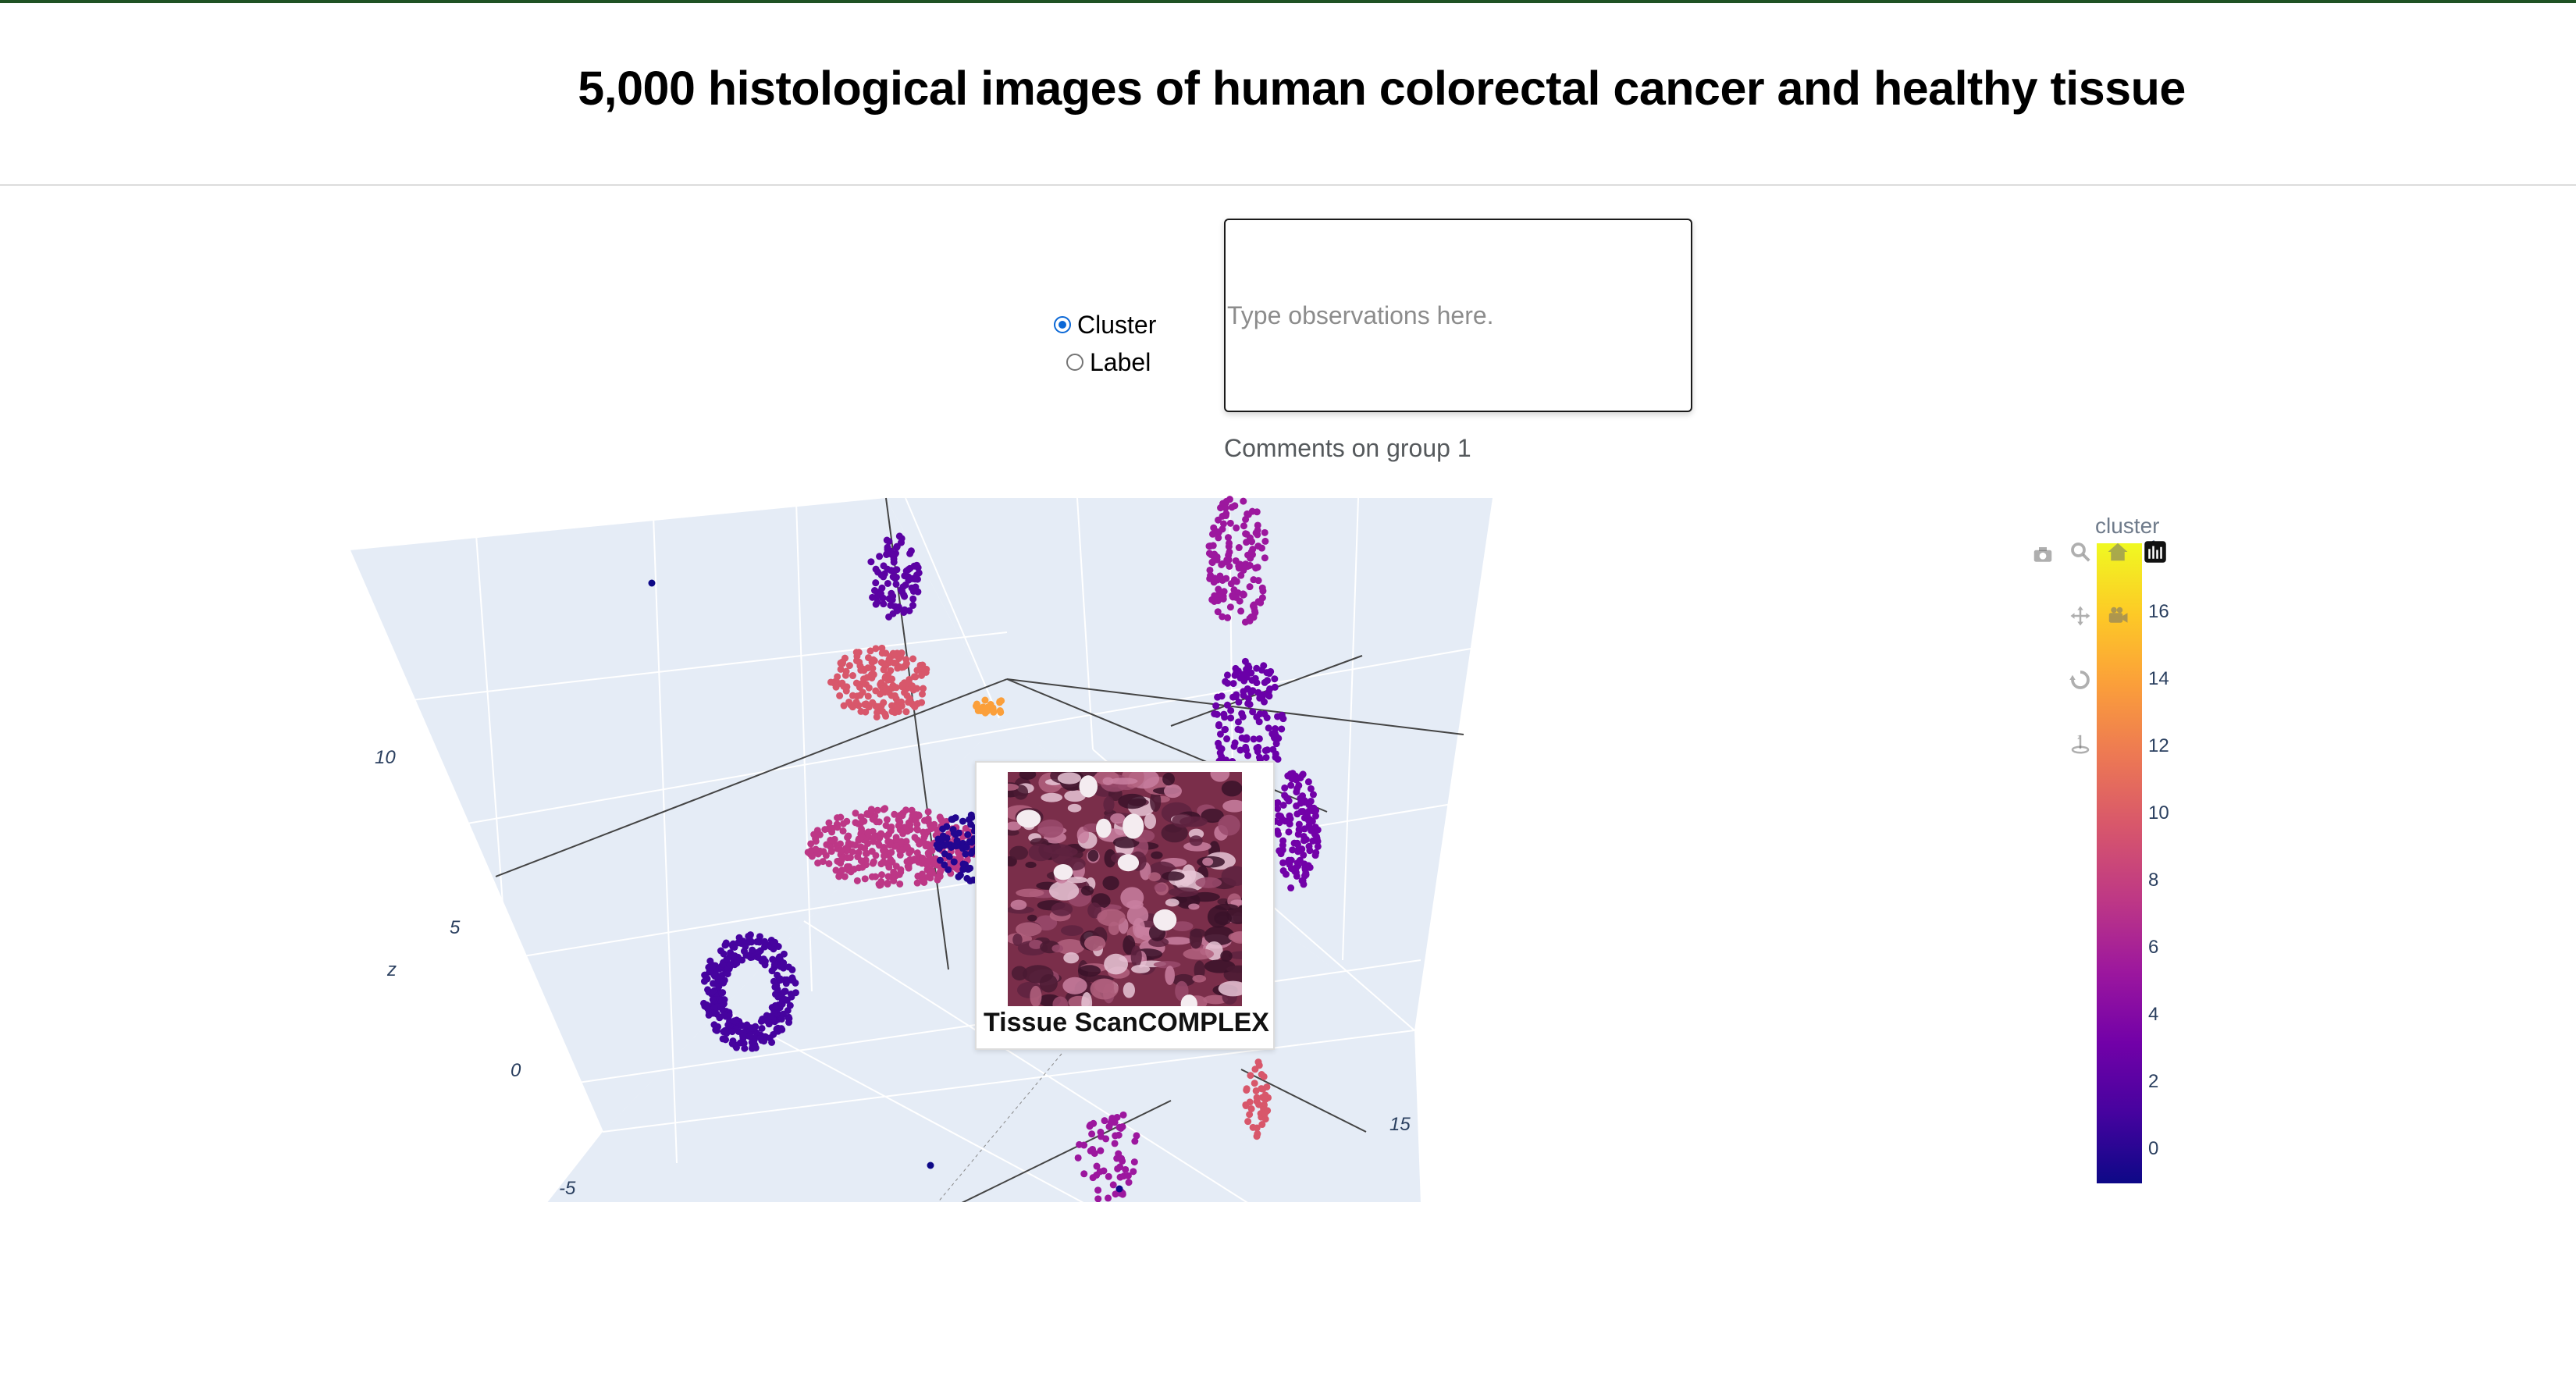  Describe the element at coordinates (1288, 185) in the screenshot. I see `header-divider` at that location.